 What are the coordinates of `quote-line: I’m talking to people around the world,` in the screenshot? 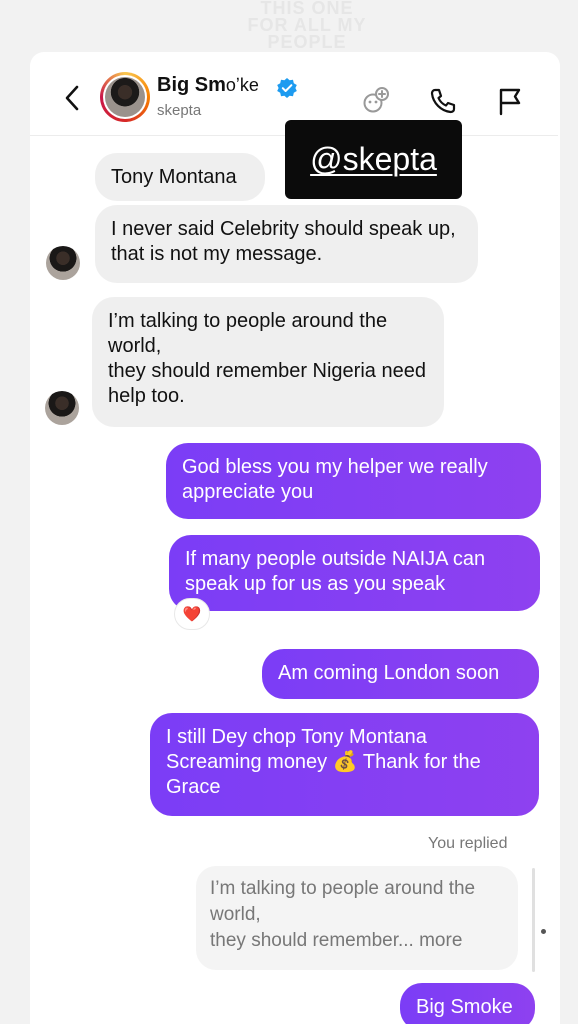 It's located at (343, 901).